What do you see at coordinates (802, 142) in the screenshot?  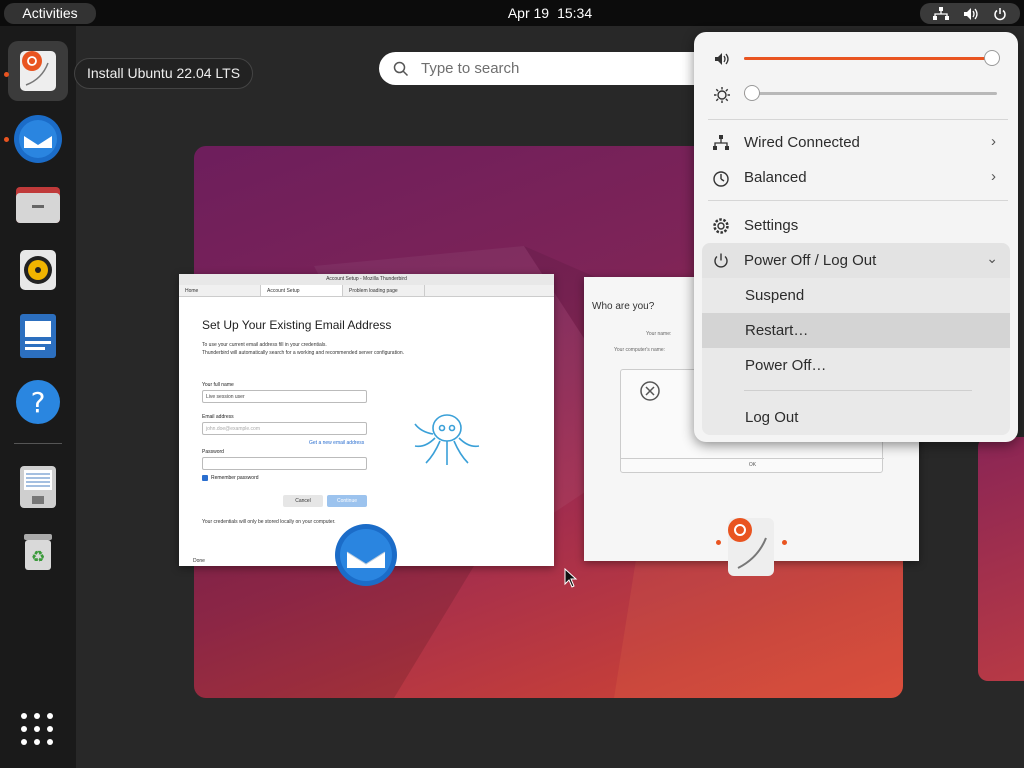 I see `wired-label: Wired Connected` at bounding box center [802, 142].